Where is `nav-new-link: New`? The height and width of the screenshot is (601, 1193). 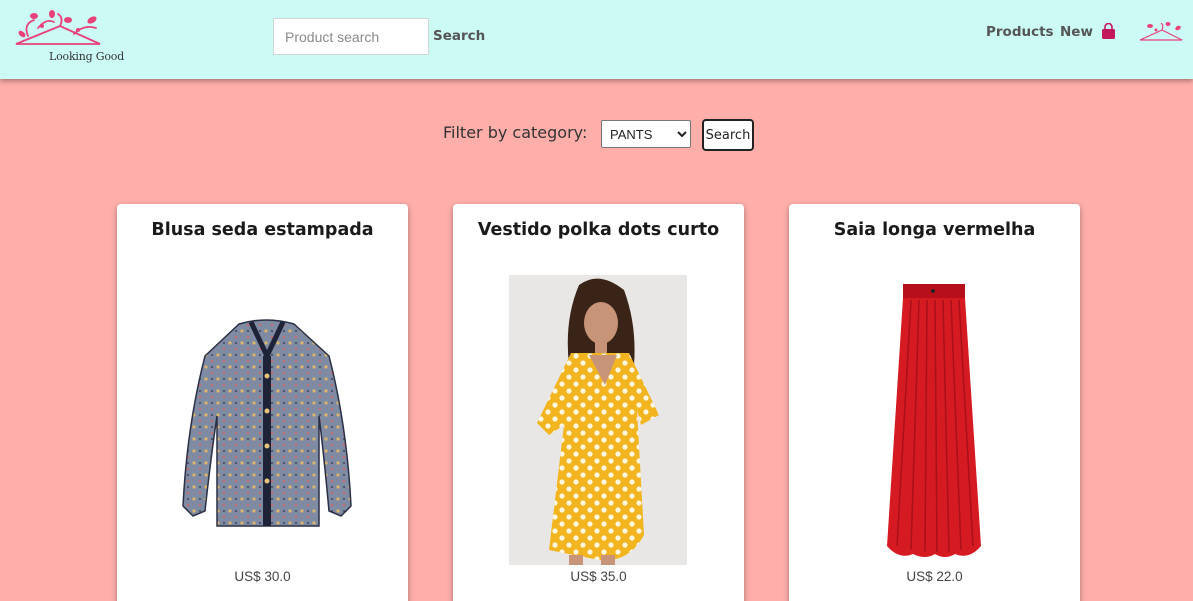 nav-new-link: New is located at coordinates (1076, 32).